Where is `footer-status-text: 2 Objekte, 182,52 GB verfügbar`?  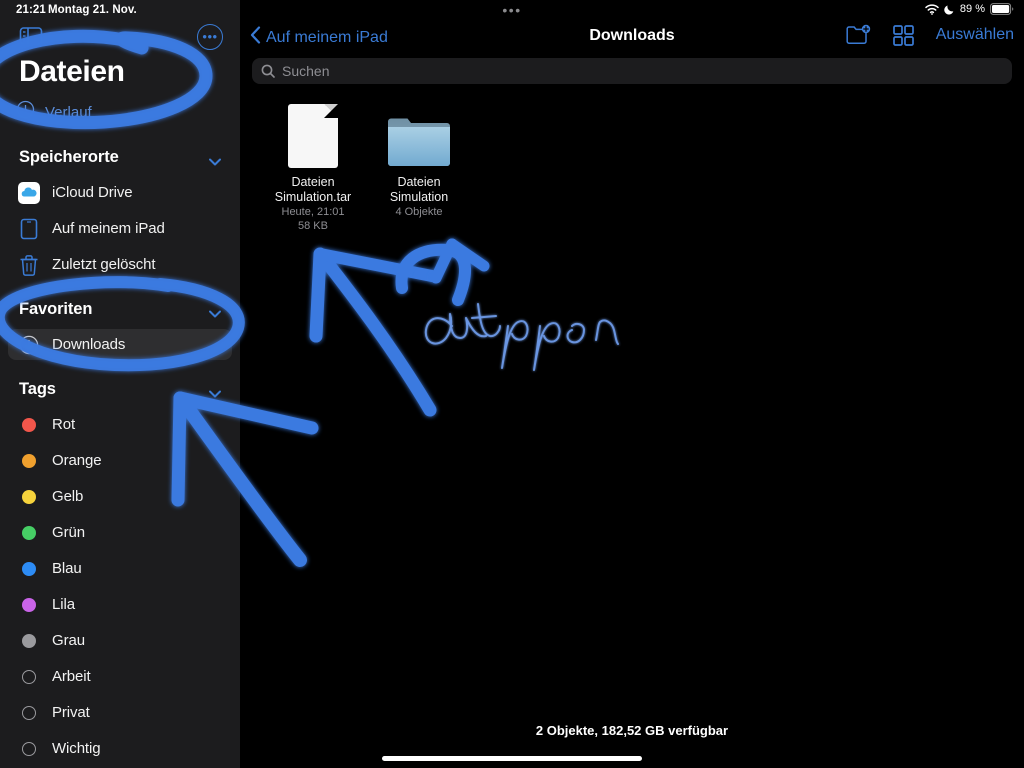 footer-status-text: 2 Objekte, 182,52 GB verfügbar is located at coordinates (632, 730).